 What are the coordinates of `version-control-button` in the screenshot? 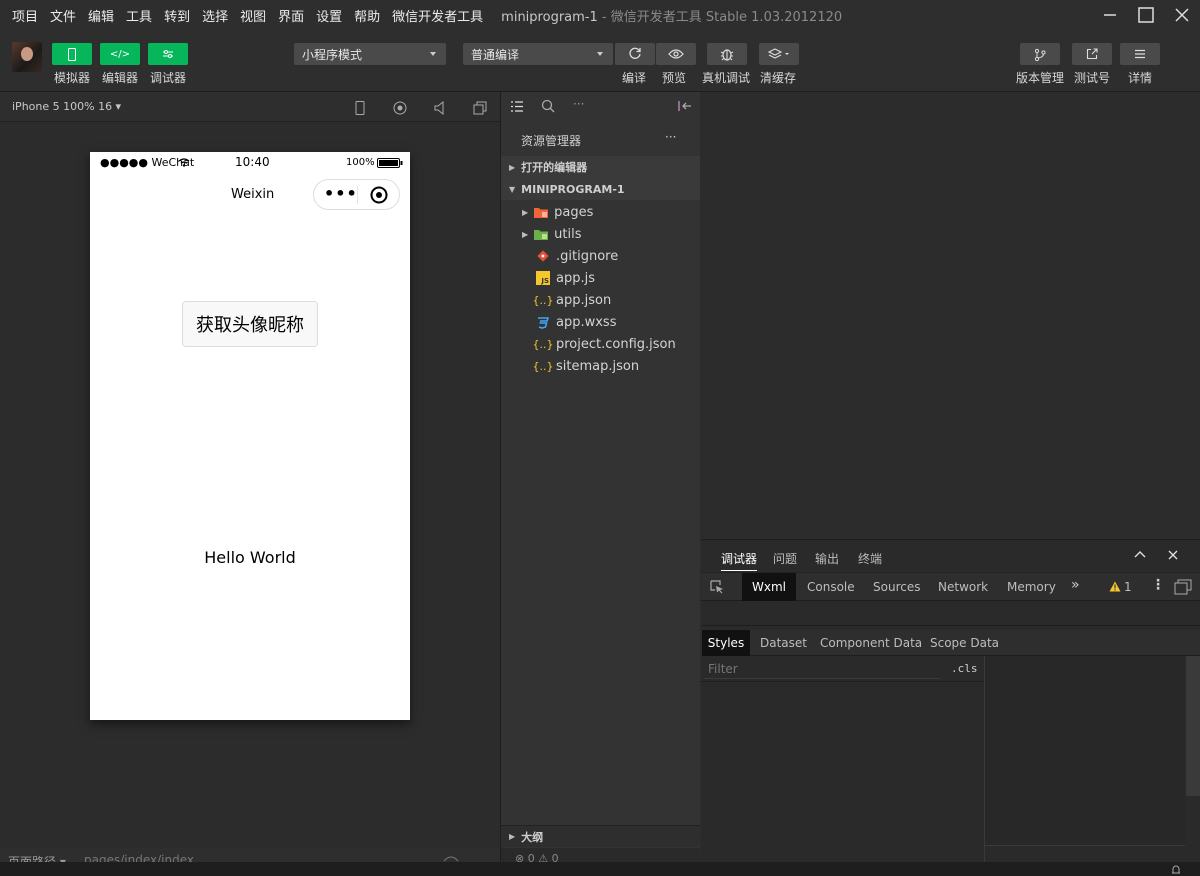 It's located at (1040, 54).